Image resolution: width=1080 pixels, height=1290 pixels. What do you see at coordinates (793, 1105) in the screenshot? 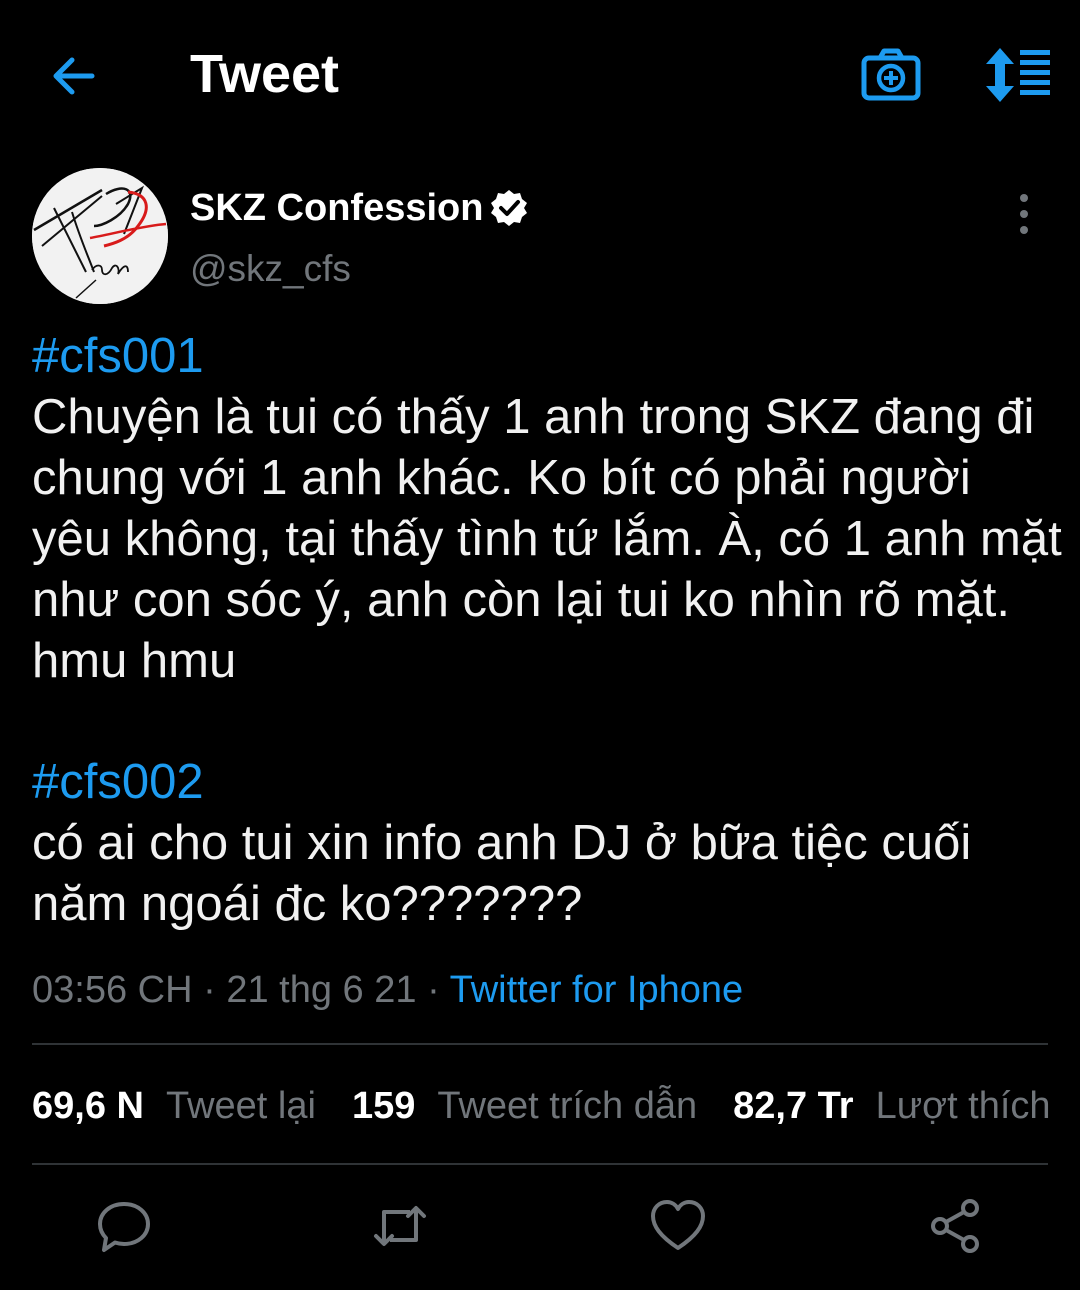
I see `likes-count: 82,7 Tr` at bounding box center [793, 1105].